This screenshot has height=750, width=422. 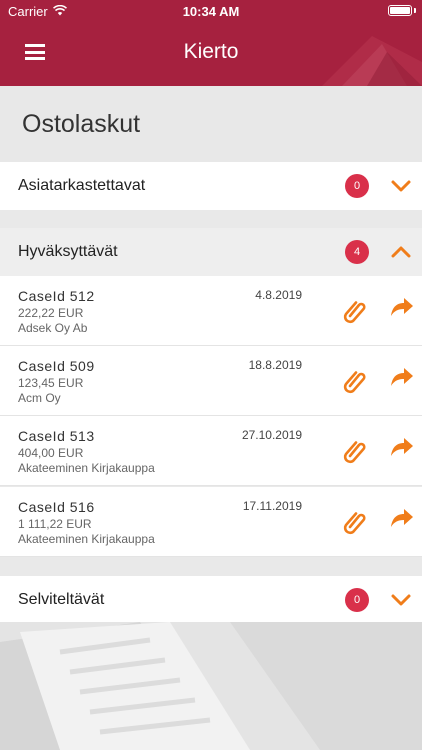 What do you see at coordinates (56, 507) in the screenshot?
I see `case-title: CaseId 516` at bounding box center [56, 507].